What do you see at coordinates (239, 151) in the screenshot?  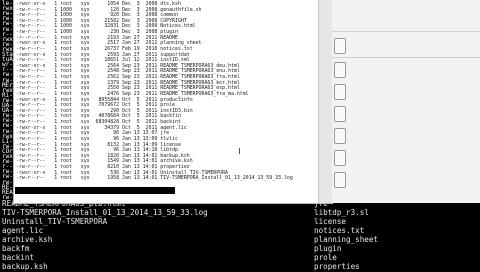 I see `text-cursor` at bounding box center [239, 151].